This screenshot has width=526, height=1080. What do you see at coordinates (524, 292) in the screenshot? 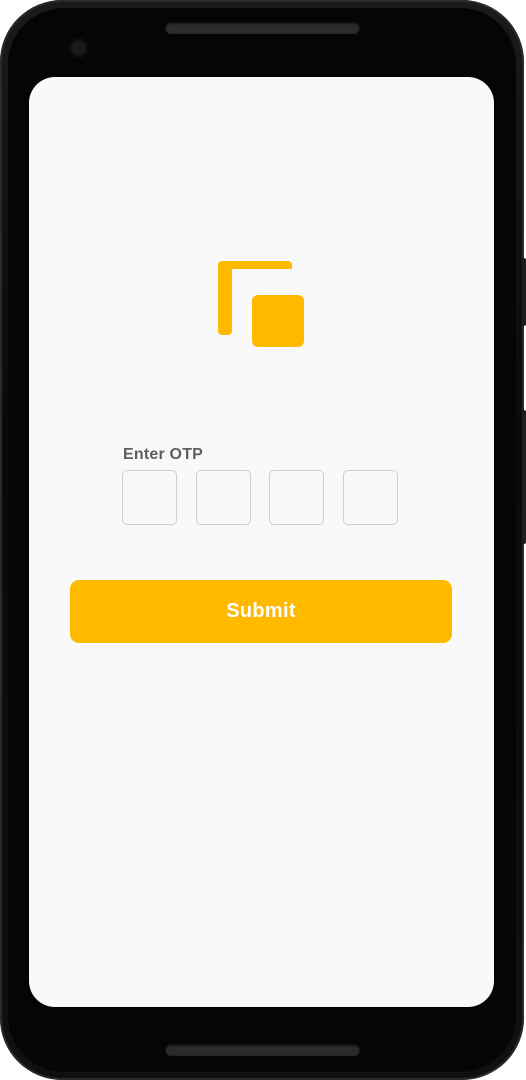
I see `power-button` at bounding box center [524, 292].